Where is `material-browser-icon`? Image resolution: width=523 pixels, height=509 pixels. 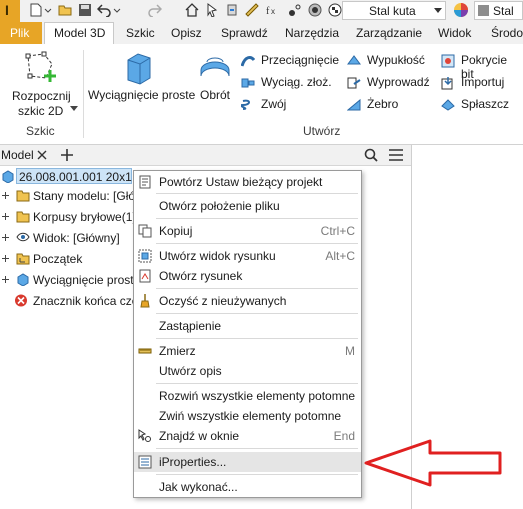
material-browser-icon is located at coordinates (335, 10).